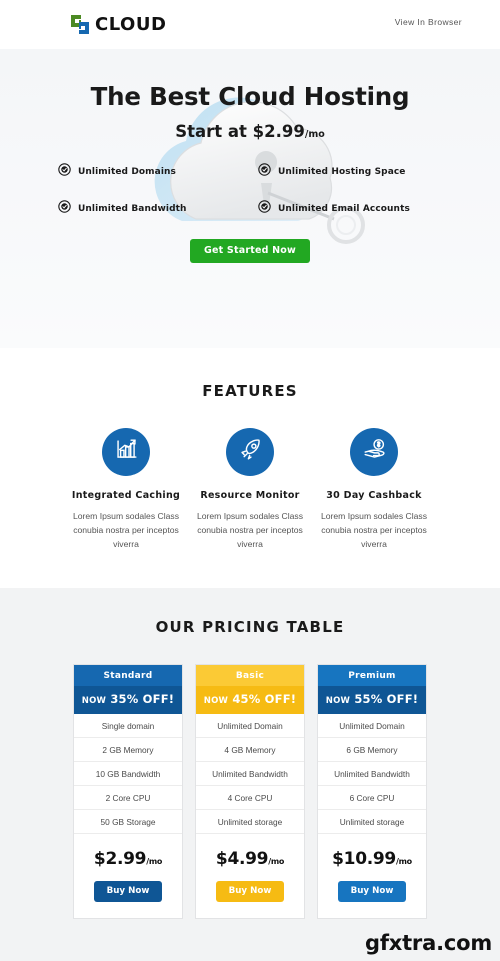 The height and width of the screenshot is (961, 500). I want to click on plan-discount-value: 55% OFF!, so click(384, 699).